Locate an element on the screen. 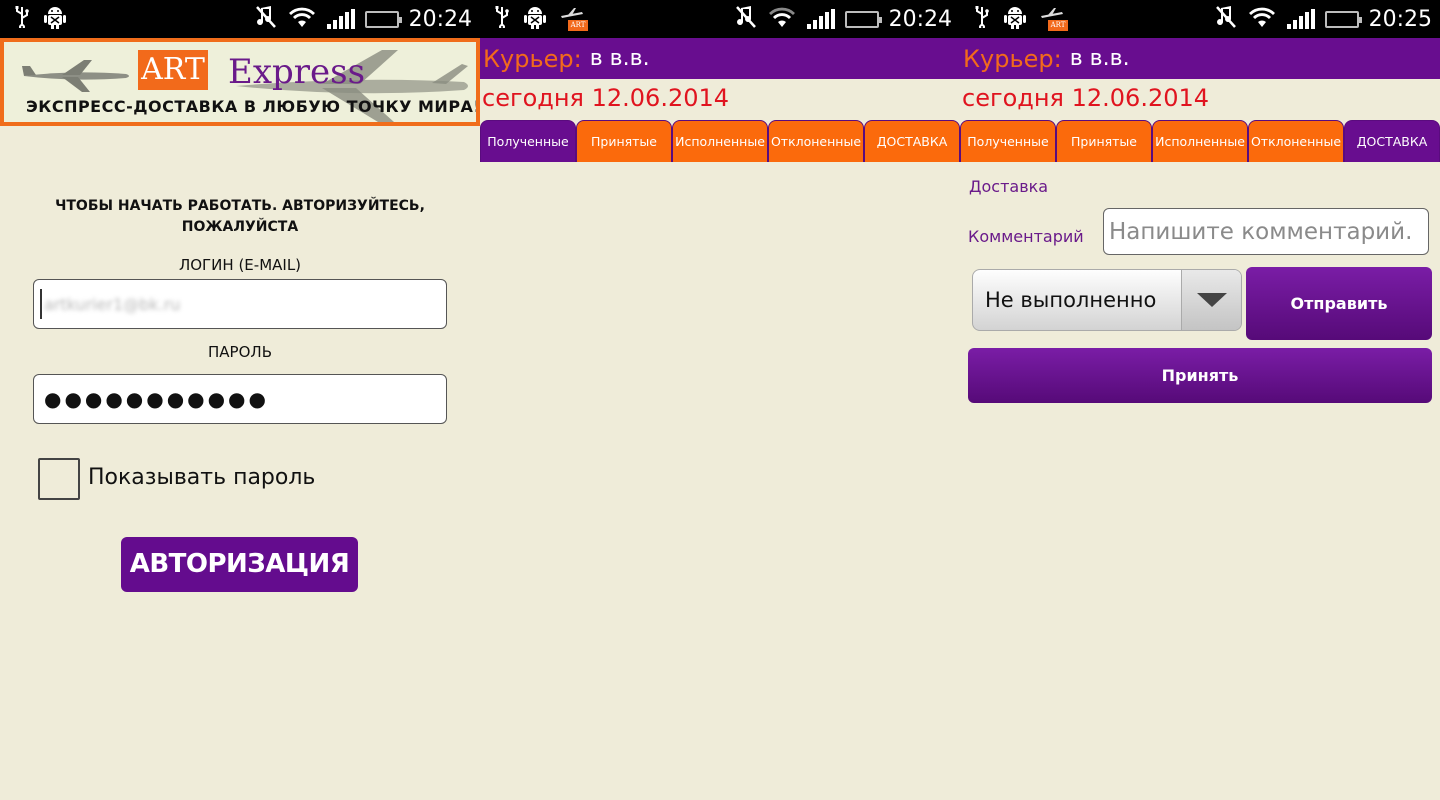 This screenshot has height=800, width=1440. password-value: ●●●●●●●●●●● is located at coordinates (156, 399).